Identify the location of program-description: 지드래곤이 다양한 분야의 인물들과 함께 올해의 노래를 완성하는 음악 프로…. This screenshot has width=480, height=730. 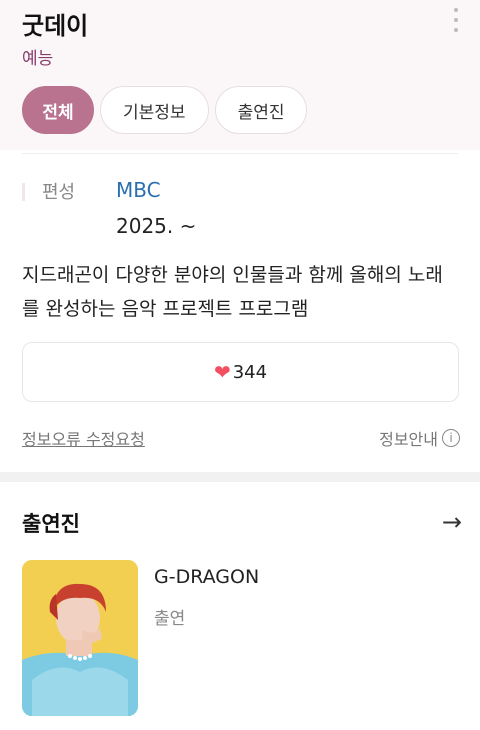
(232, 292).